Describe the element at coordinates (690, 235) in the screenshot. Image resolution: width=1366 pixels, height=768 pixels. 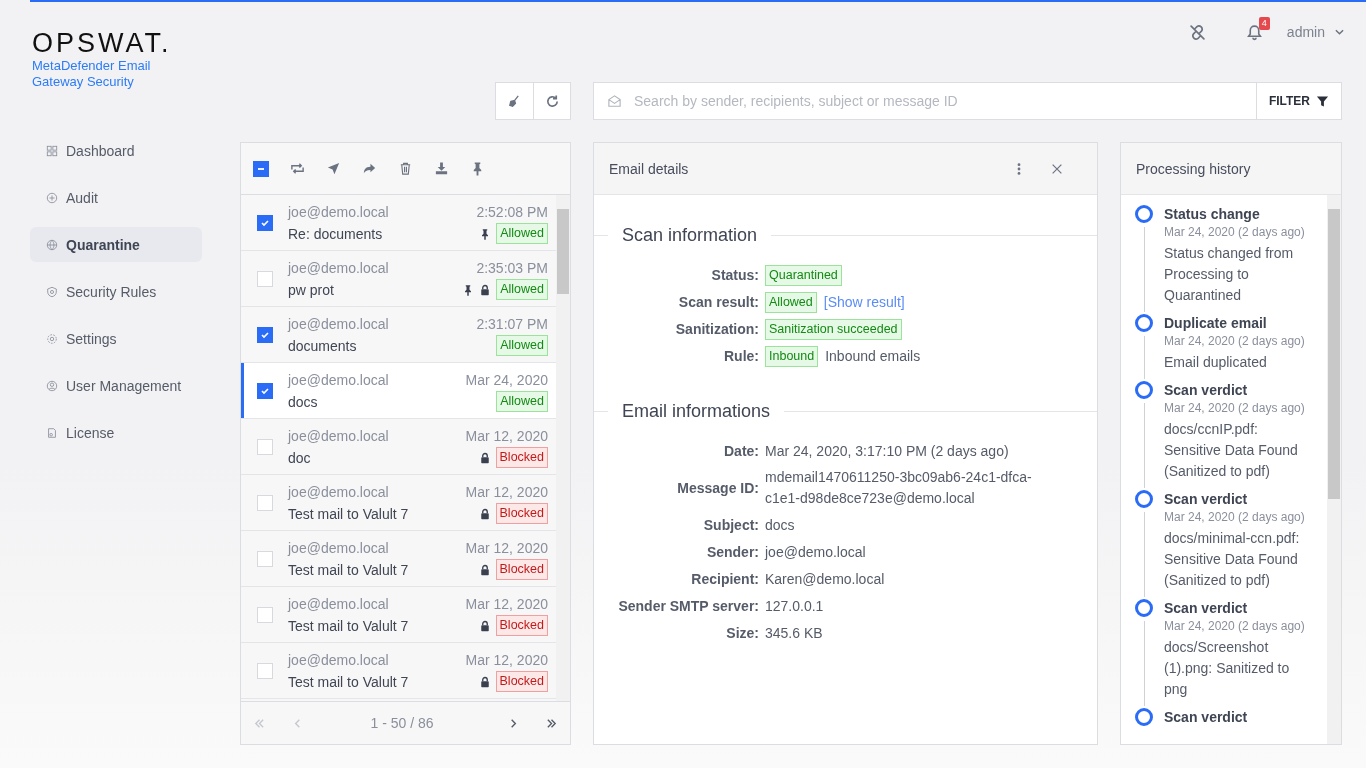
I see `section-title: Scan information` at that location.